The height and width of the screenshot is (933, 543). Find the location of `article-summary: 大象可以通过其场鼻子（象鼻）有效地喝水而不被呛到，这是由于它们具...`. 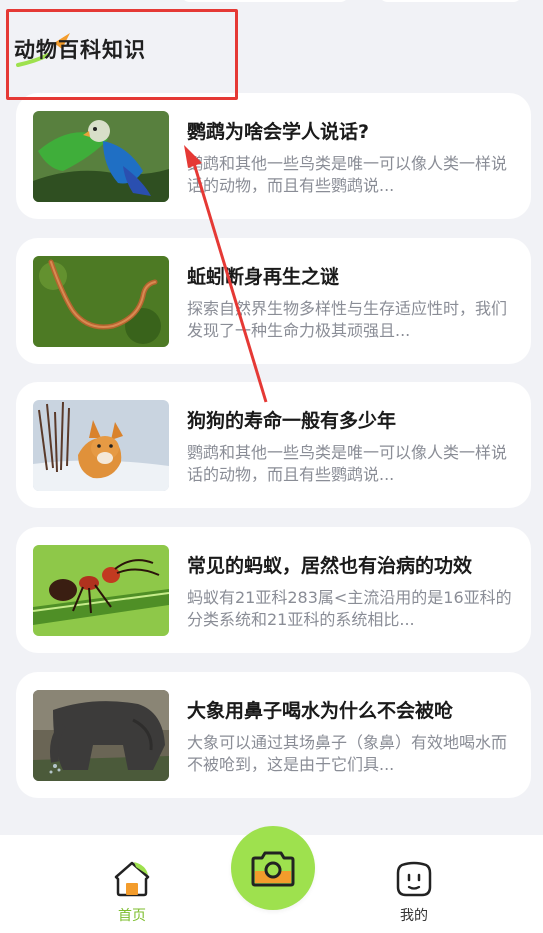

article-summary: 大象可以通过其场鼻子（象鼻）有效地喝水而不被呛到，这是由于它们具... is located at coordinates (347, 753).